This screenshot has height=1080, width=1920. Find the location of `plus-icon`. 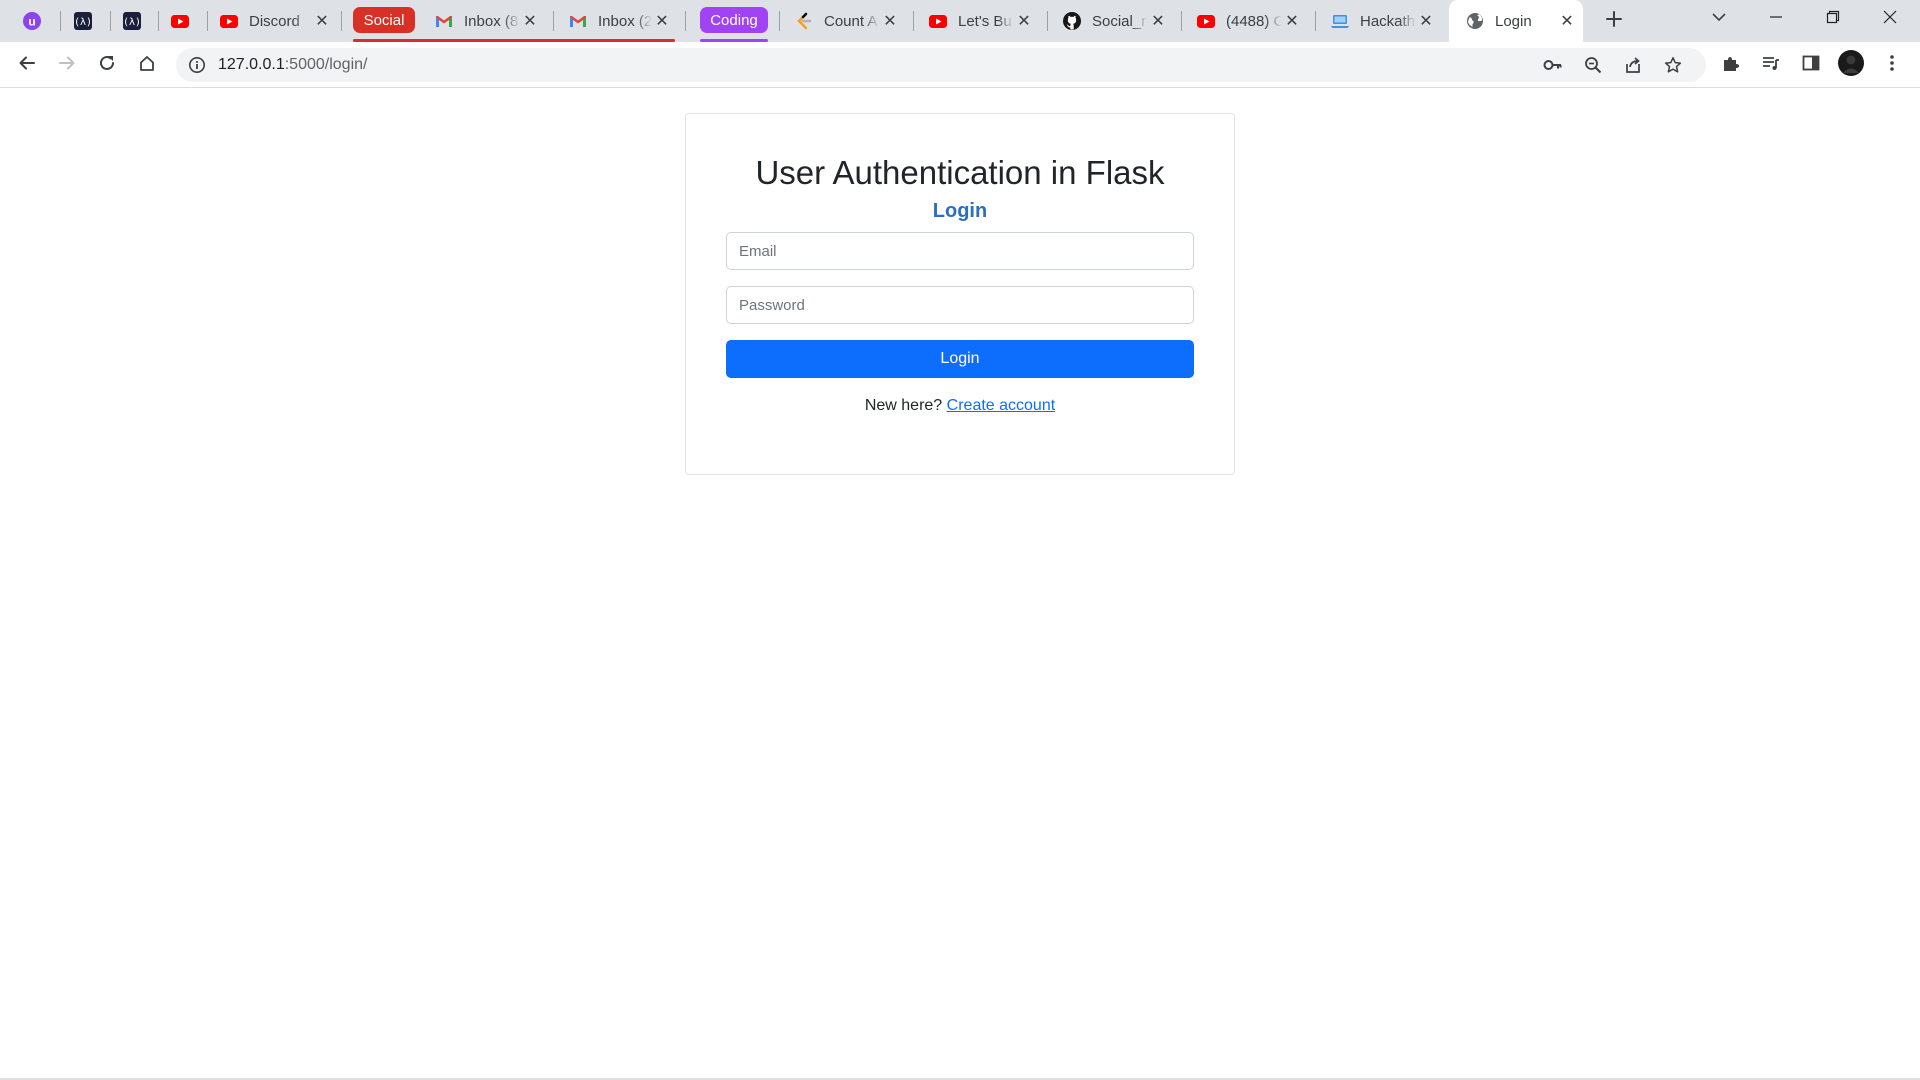

plus-icon is located at coordinates (1614, 21).